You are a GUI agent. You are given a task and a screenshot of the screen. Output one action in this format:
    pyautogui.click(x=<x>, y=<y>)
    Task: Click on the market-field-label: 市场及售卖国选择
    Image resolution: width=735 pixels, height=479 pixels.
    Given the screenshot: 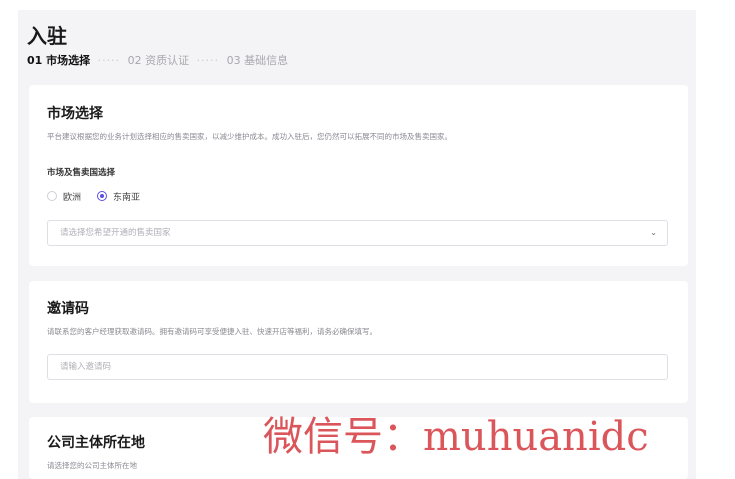 What is the action you would take?
    pyautogui.click(x=81, y=173)
    